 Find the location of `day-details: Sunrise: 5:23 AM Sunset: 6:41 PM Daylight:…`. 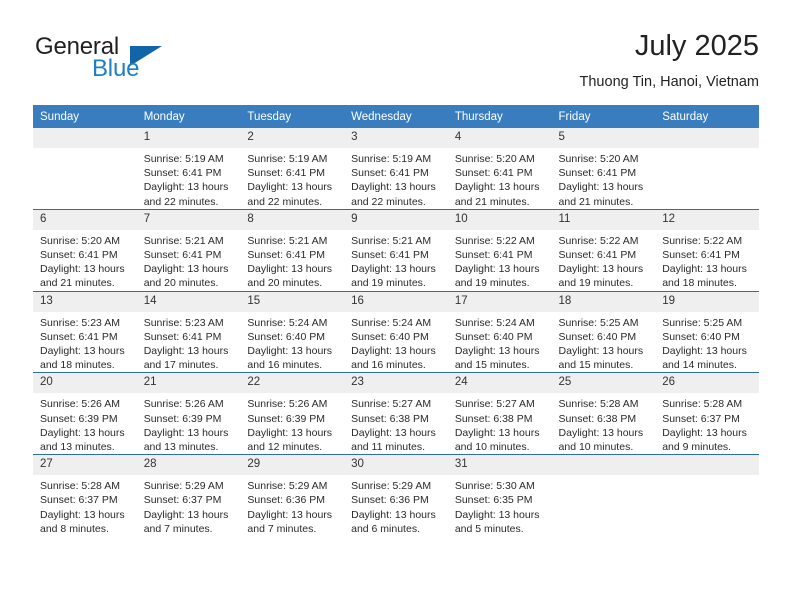

day-details: Sunrise: 5:23 AM Sunset: 6:41 PM Daylight:… is located at coordinates (85, 342).